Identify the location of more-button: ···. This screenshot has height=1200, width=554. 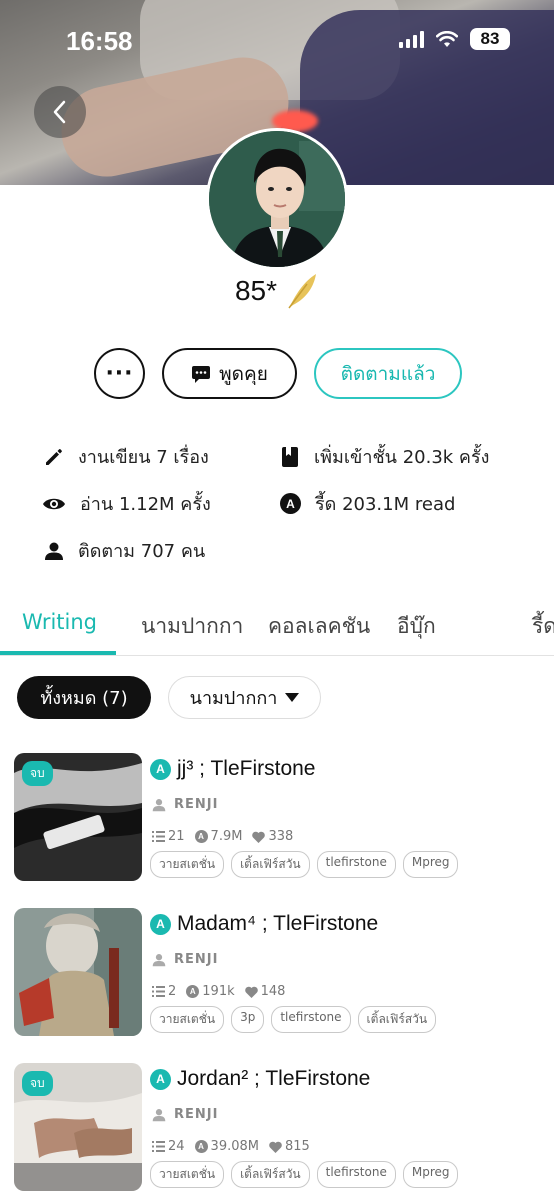
(119, 373).